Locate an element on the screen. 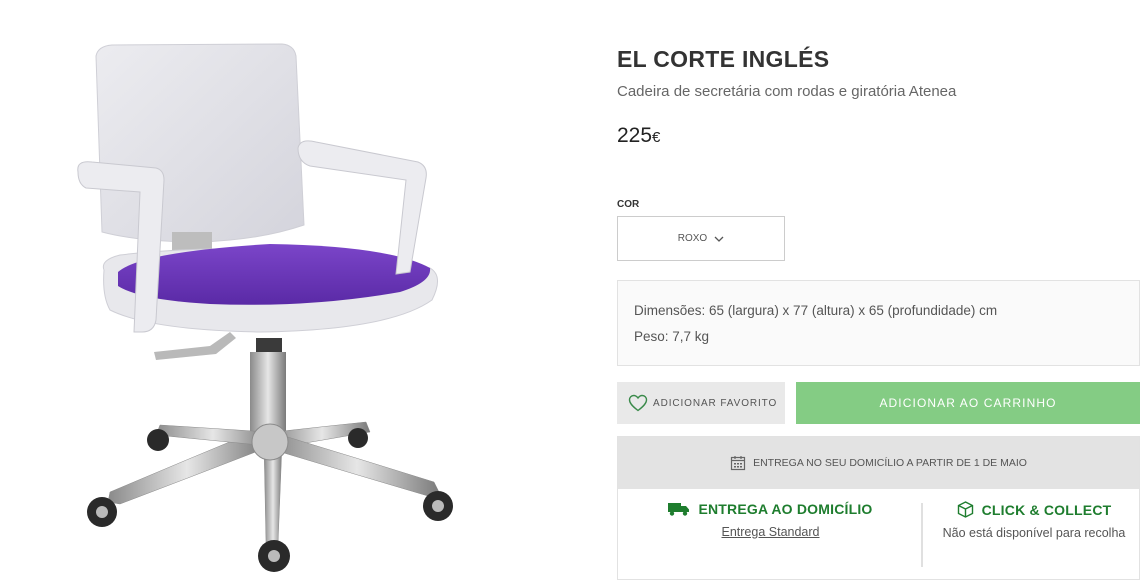 The image size is (1140, 583). add-favorite-button: ADICIONAR FAVORITO is located at coordinates (701, 403).